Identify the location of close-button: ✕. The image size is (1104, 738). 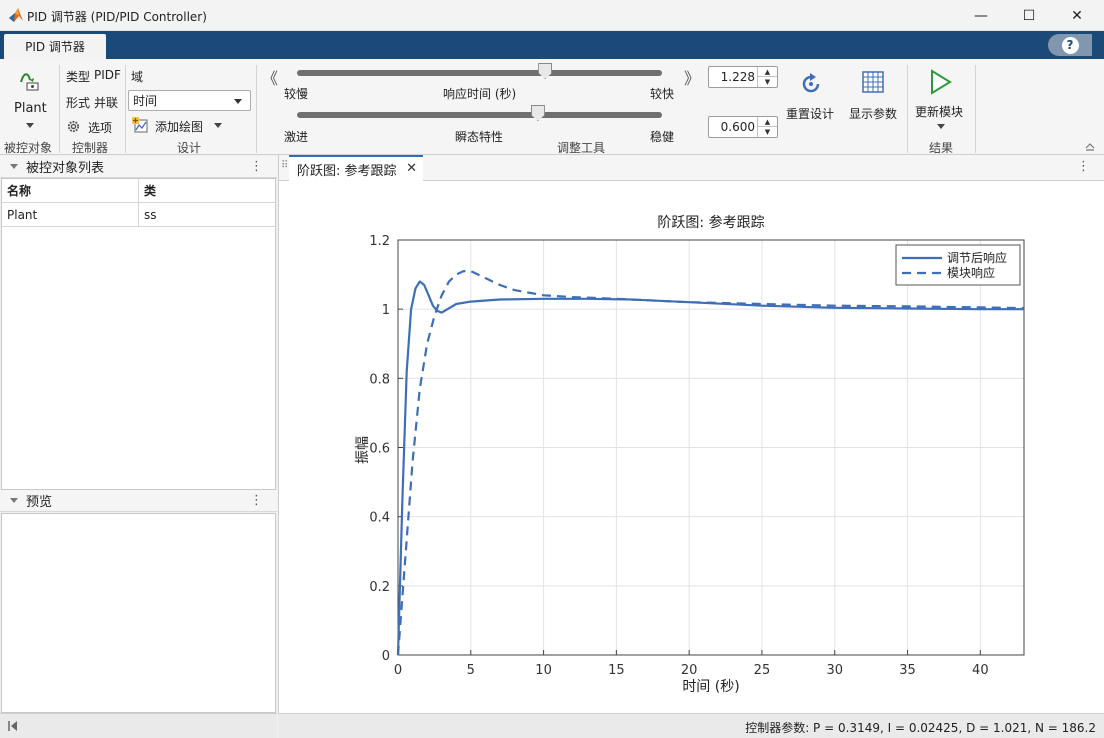
(1077, 15).